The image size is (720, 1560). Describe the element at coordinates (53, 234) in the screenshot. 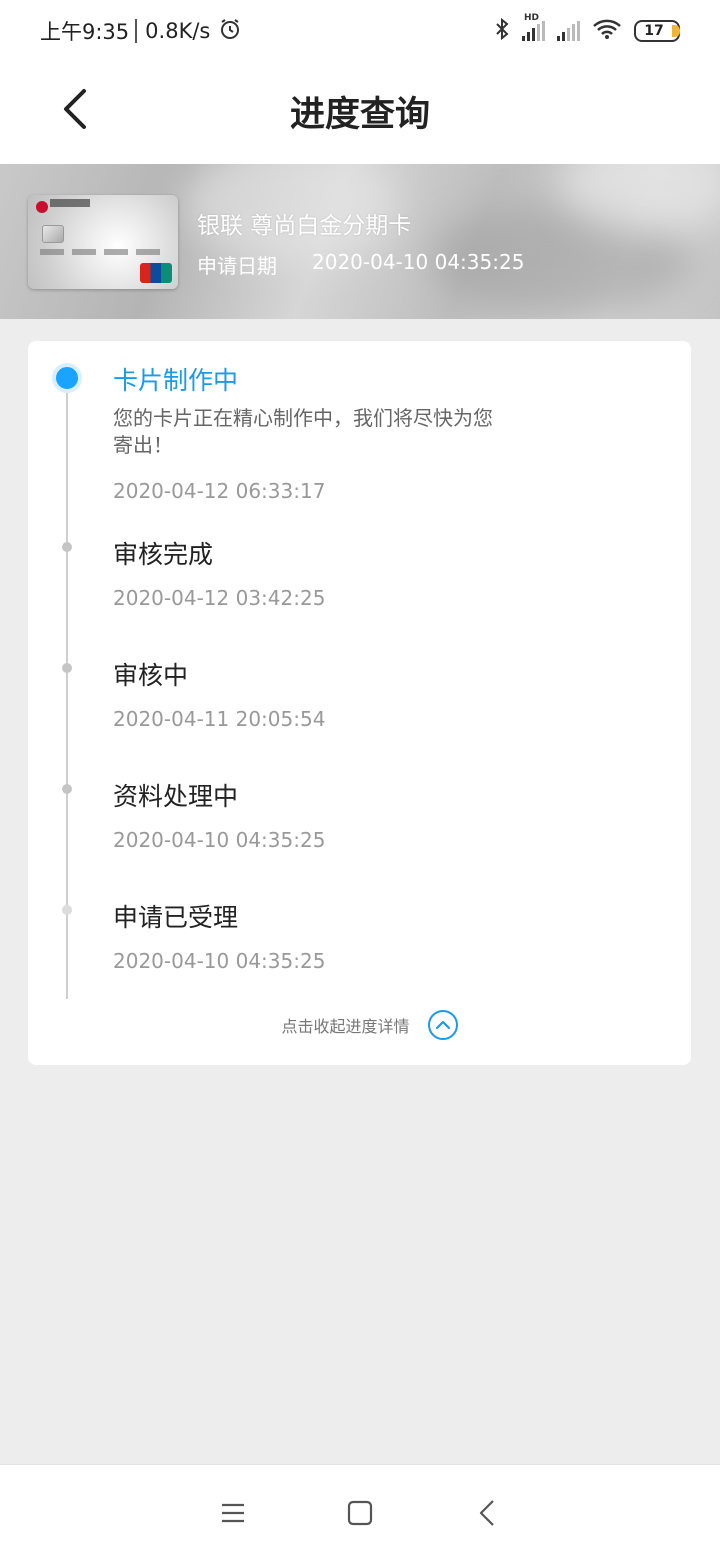

I see `card-chip` at that location.